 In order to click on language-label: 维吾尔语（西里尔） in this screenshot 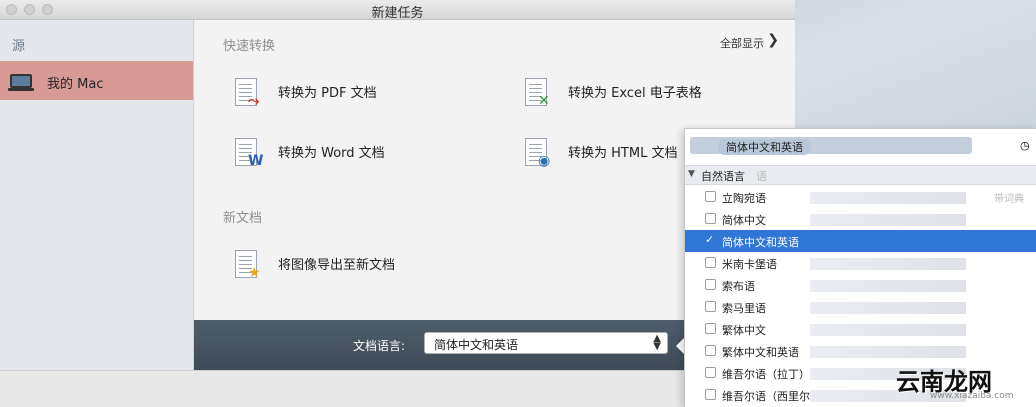, I will do `click(771, 396)`.